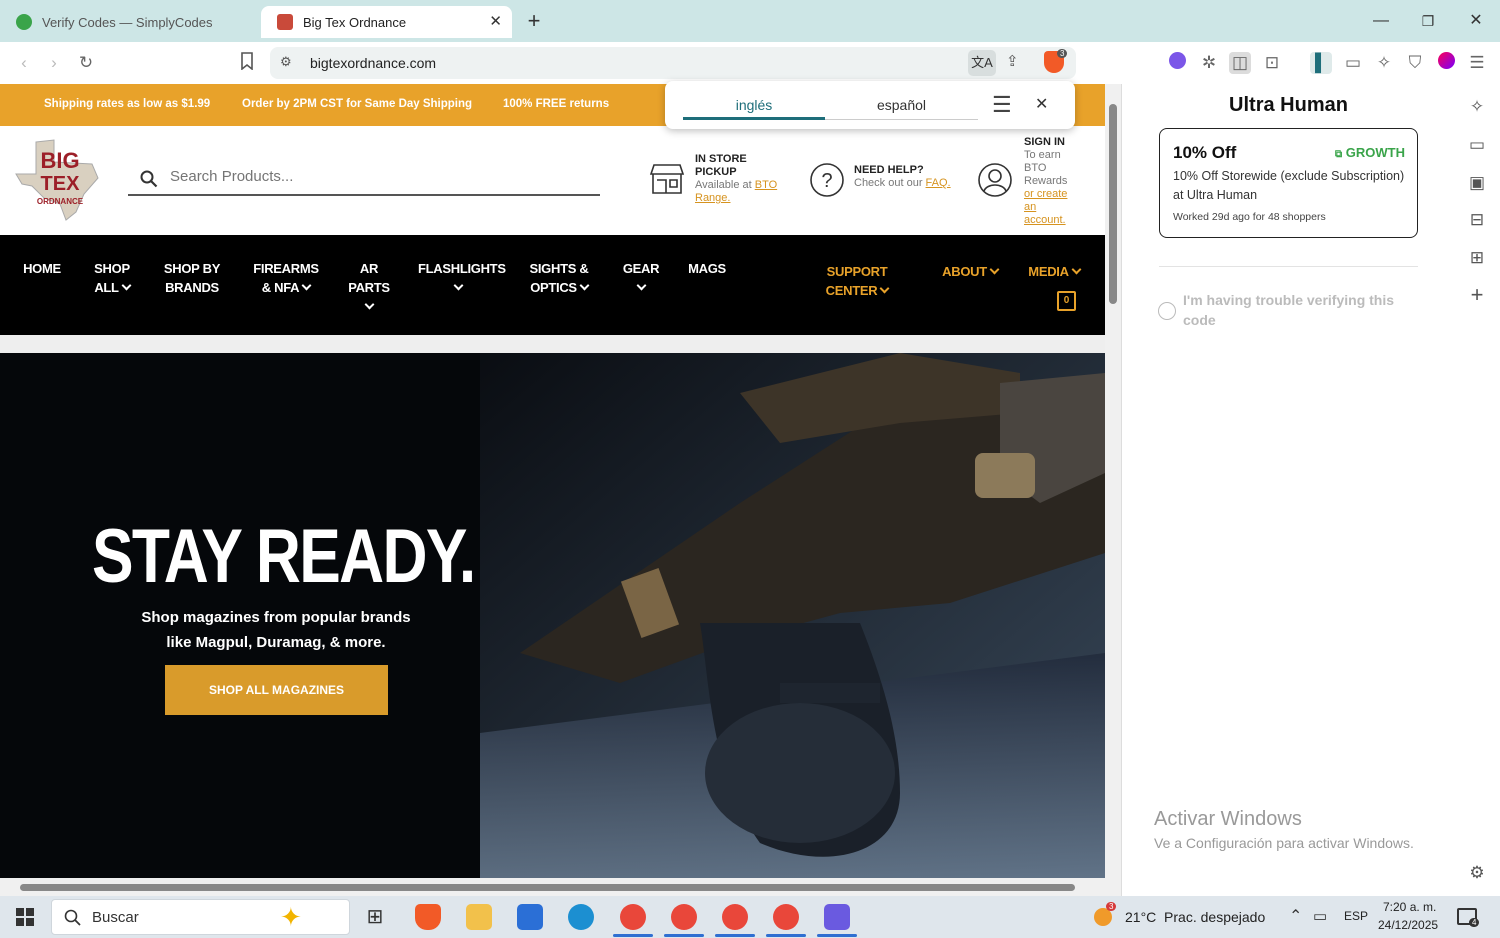  Describe the element at coordinates (857, 281) in the screenshot. I see `nav-support-center: SUPPORT CENTER` at that location.